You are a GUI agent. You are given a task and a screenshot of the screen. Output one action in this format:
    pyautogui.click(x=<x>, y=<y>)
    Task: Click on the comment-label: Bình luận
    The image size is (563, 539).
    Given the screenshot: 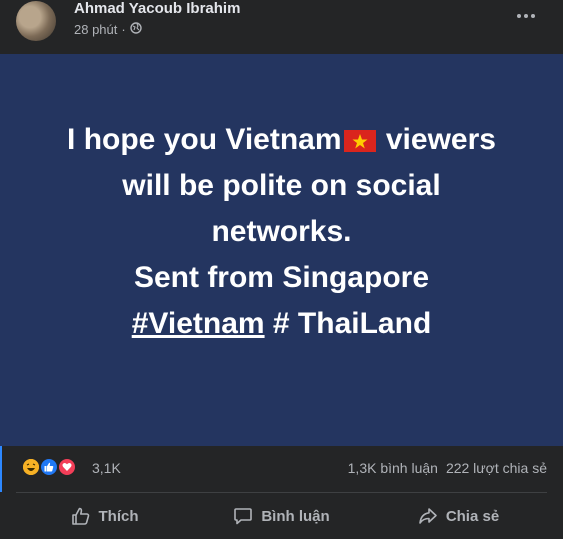 What is the action you would take?
    pyautogui.click(x=295, y=516)
    